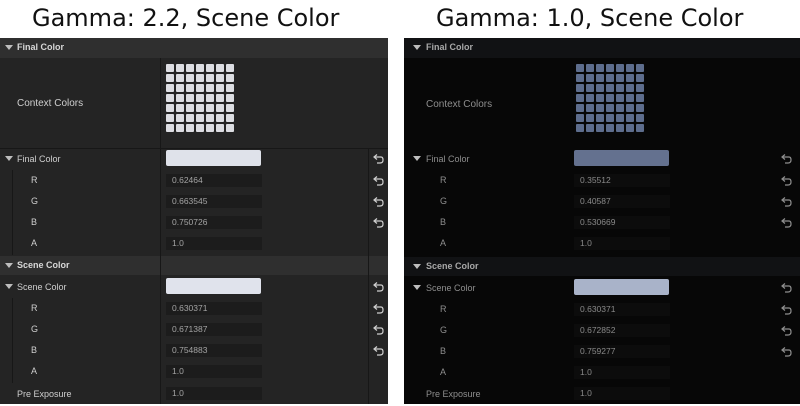 This screenshot has width=800, height=406. Describe the element at coordinates (214, 201) in the screenshot. I see `channel-value-field: 0.663545` at that location.